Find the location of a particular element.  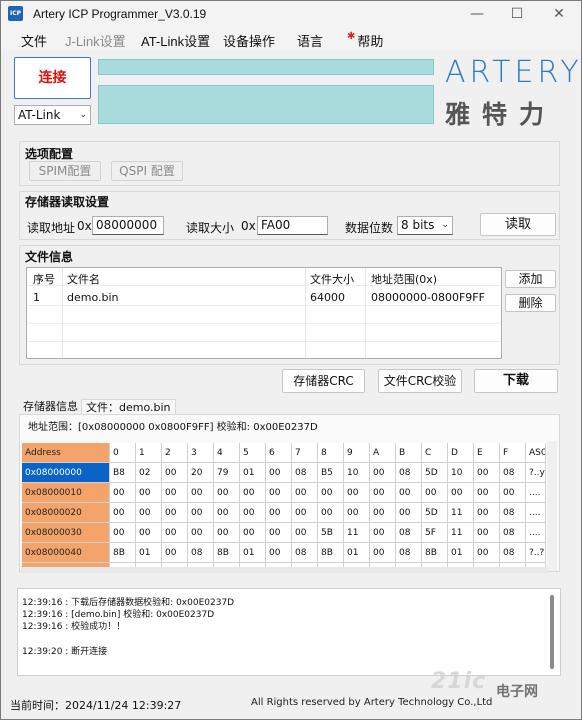

qspi-config-button: QSPI 配置 is located at coordinates (147, 171).